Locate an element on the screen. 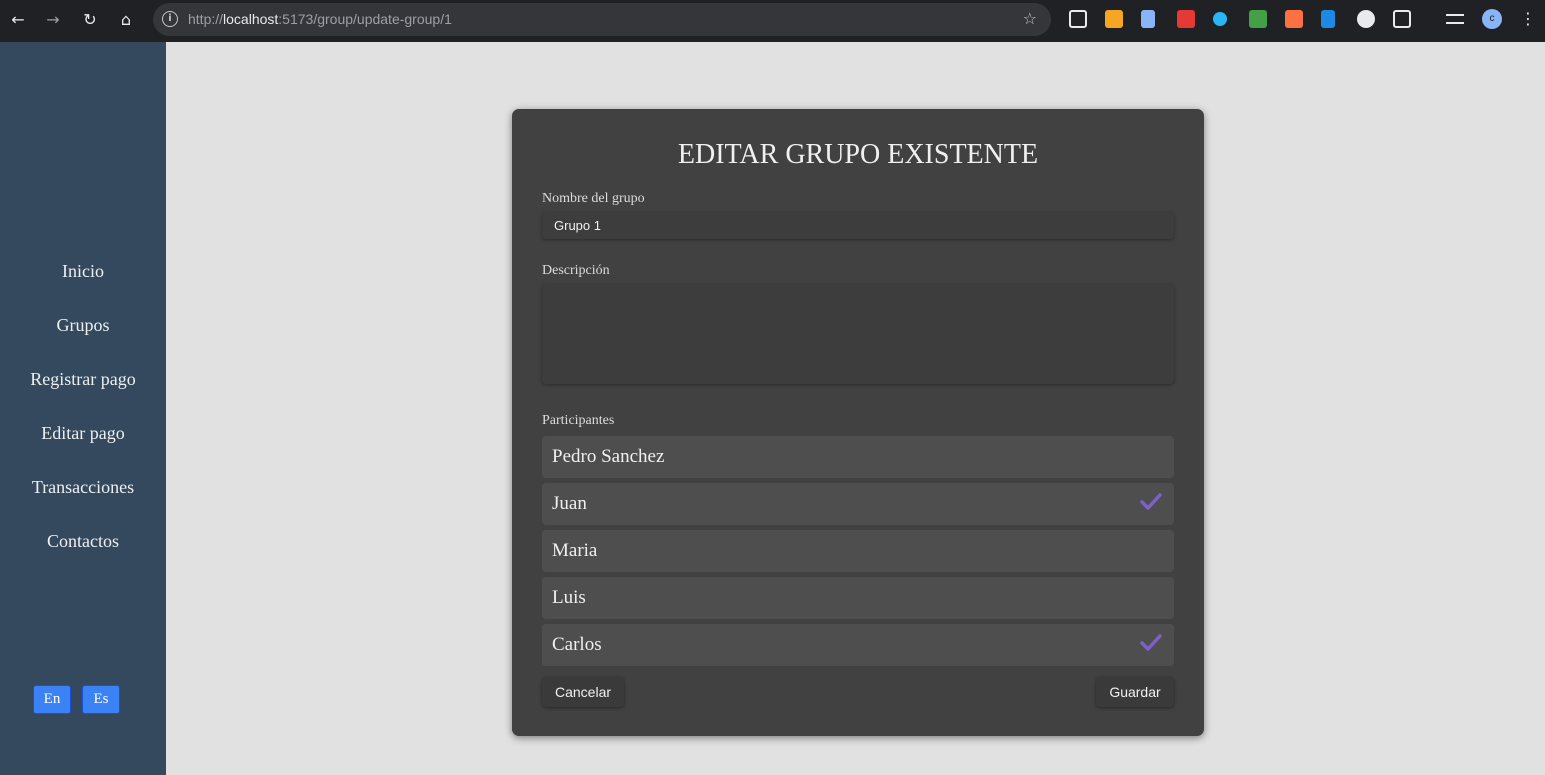  description-textarea is located at coordinates (858, 334).